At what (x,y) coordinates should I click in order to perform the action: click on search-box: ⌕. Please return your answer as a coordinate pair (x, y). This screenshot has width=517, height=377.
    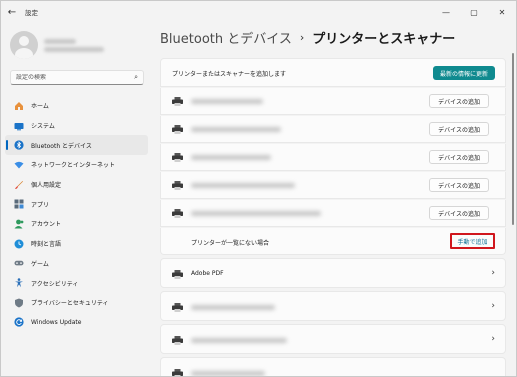
    Looking at the image, I should click on (77, 77).